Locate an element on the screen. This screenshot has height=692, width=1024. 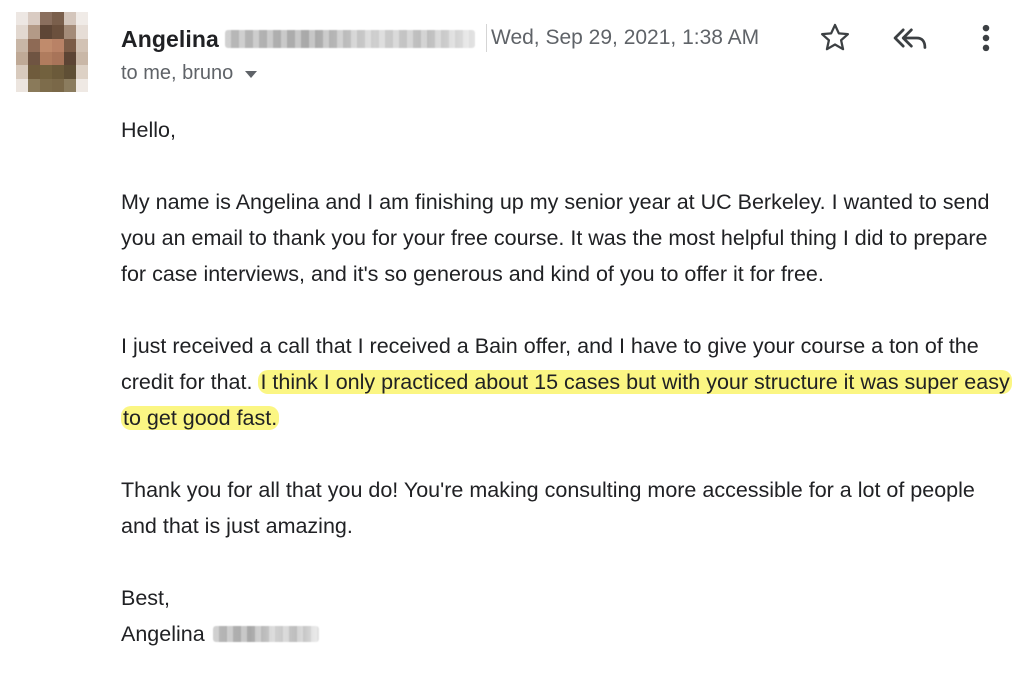
star-icon is located at coordinates (835, 37).